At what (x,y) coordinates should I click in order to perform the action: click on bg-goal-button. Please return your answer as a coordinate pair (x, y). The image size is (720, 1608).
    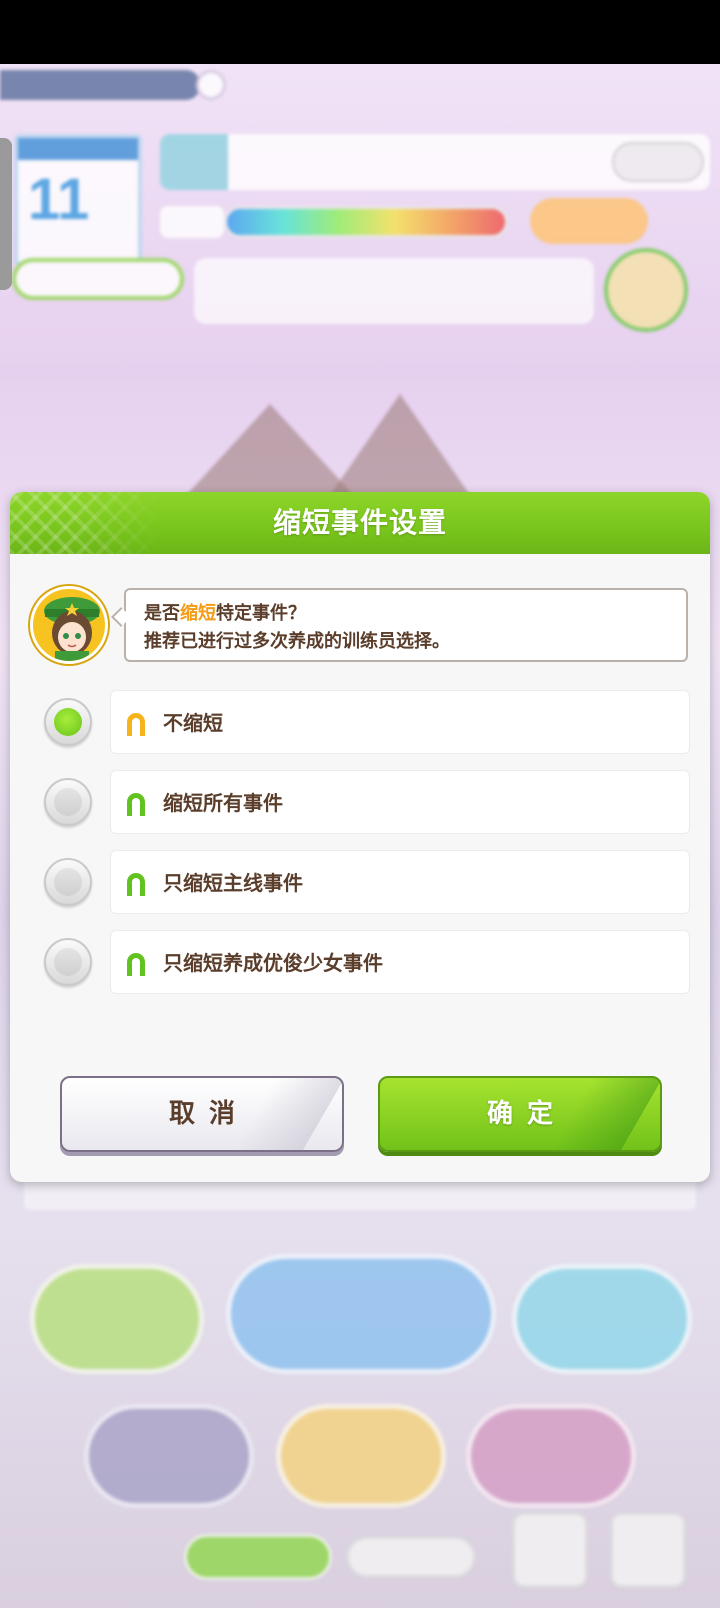
    Looking at the image, I should click on (658, 162).